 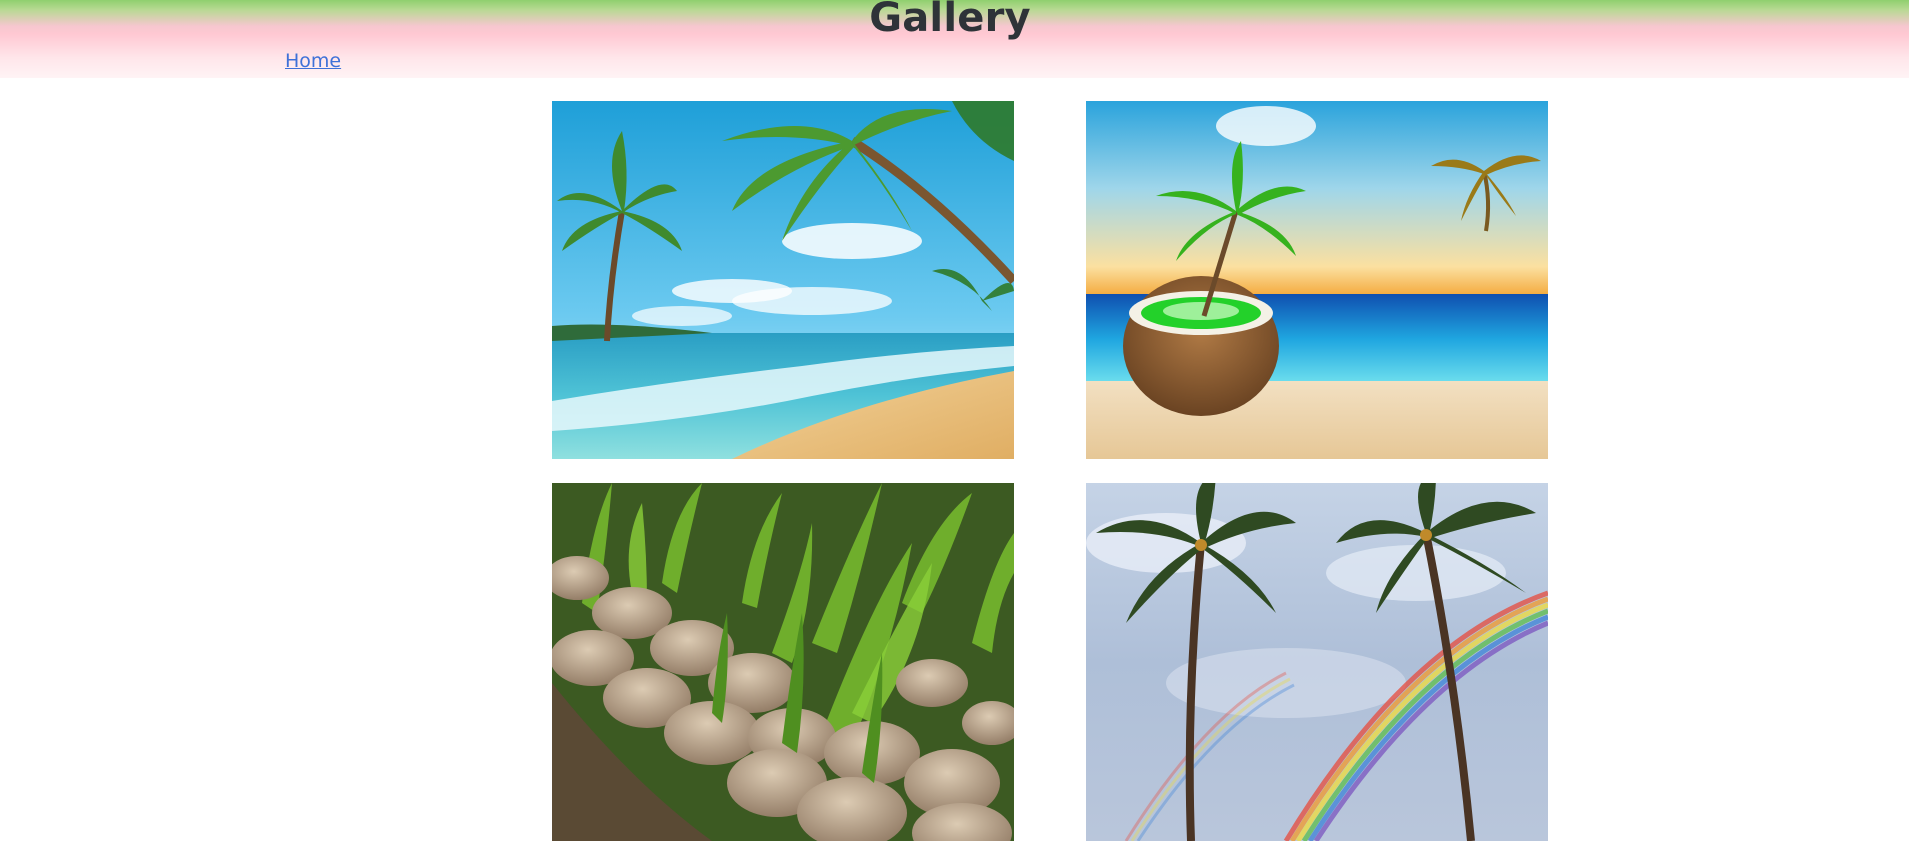 I want to click on palm-rainbow-image, so click(x=1317, y=662).